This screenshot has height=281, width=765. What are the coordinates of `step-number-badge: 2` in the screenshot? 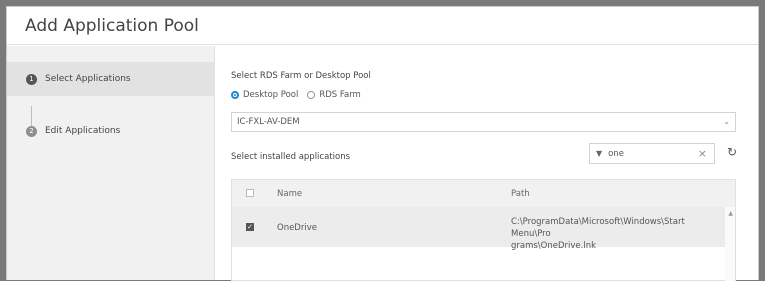 It's located at (31, 131).